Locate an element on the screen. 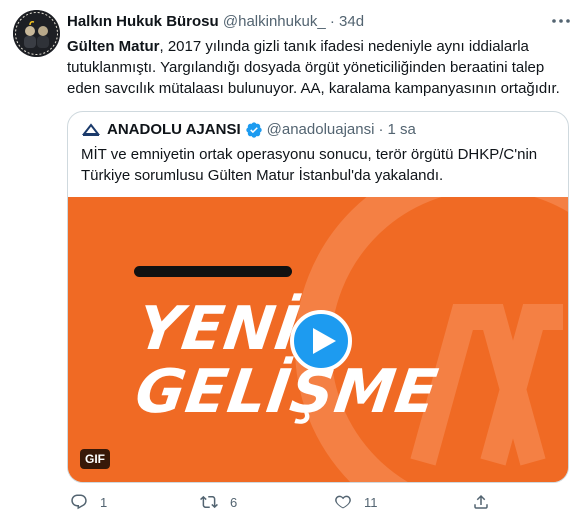 This screenshot has width=583, height=527. tweet-actions: 1 6 11 is located at coordinates (322, 505).